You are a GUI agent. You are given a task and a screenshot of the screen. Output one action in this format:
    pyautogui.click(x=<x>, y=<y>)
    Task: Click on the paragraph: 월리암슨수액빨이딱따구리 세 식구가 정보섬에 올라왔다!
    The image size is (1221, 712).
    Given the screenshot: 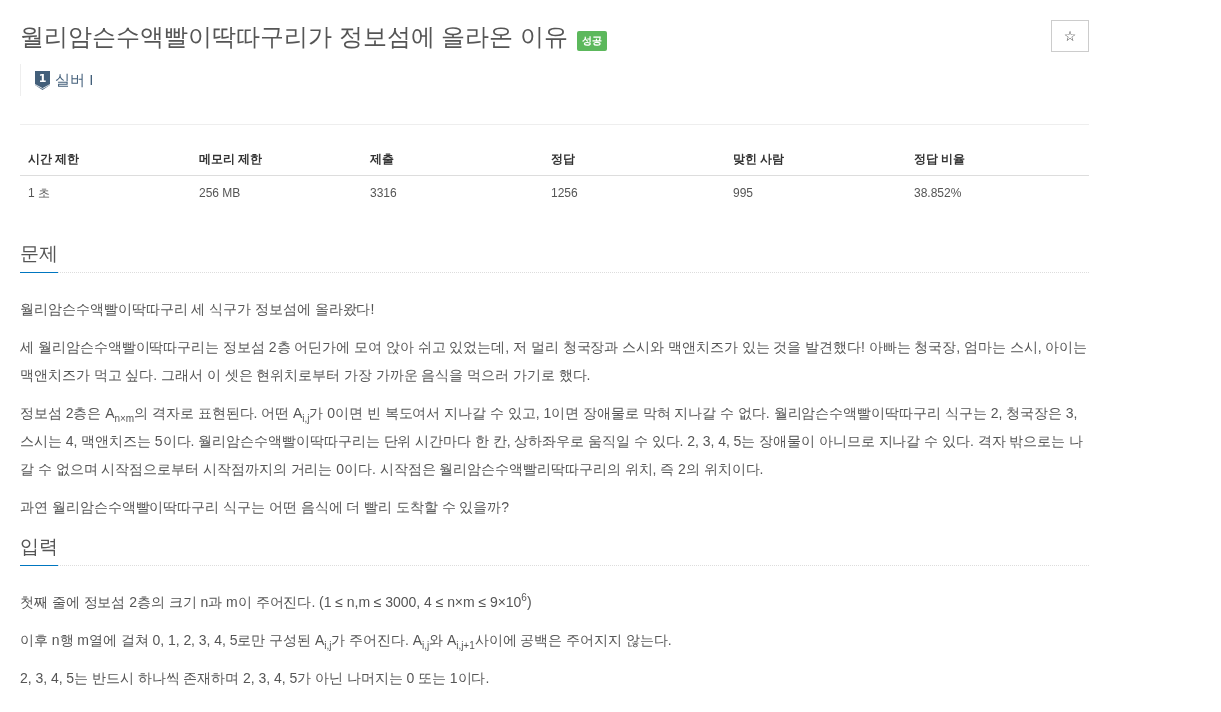 What is the action you would take?
    pyautogui.click(x=198, y=309)
    